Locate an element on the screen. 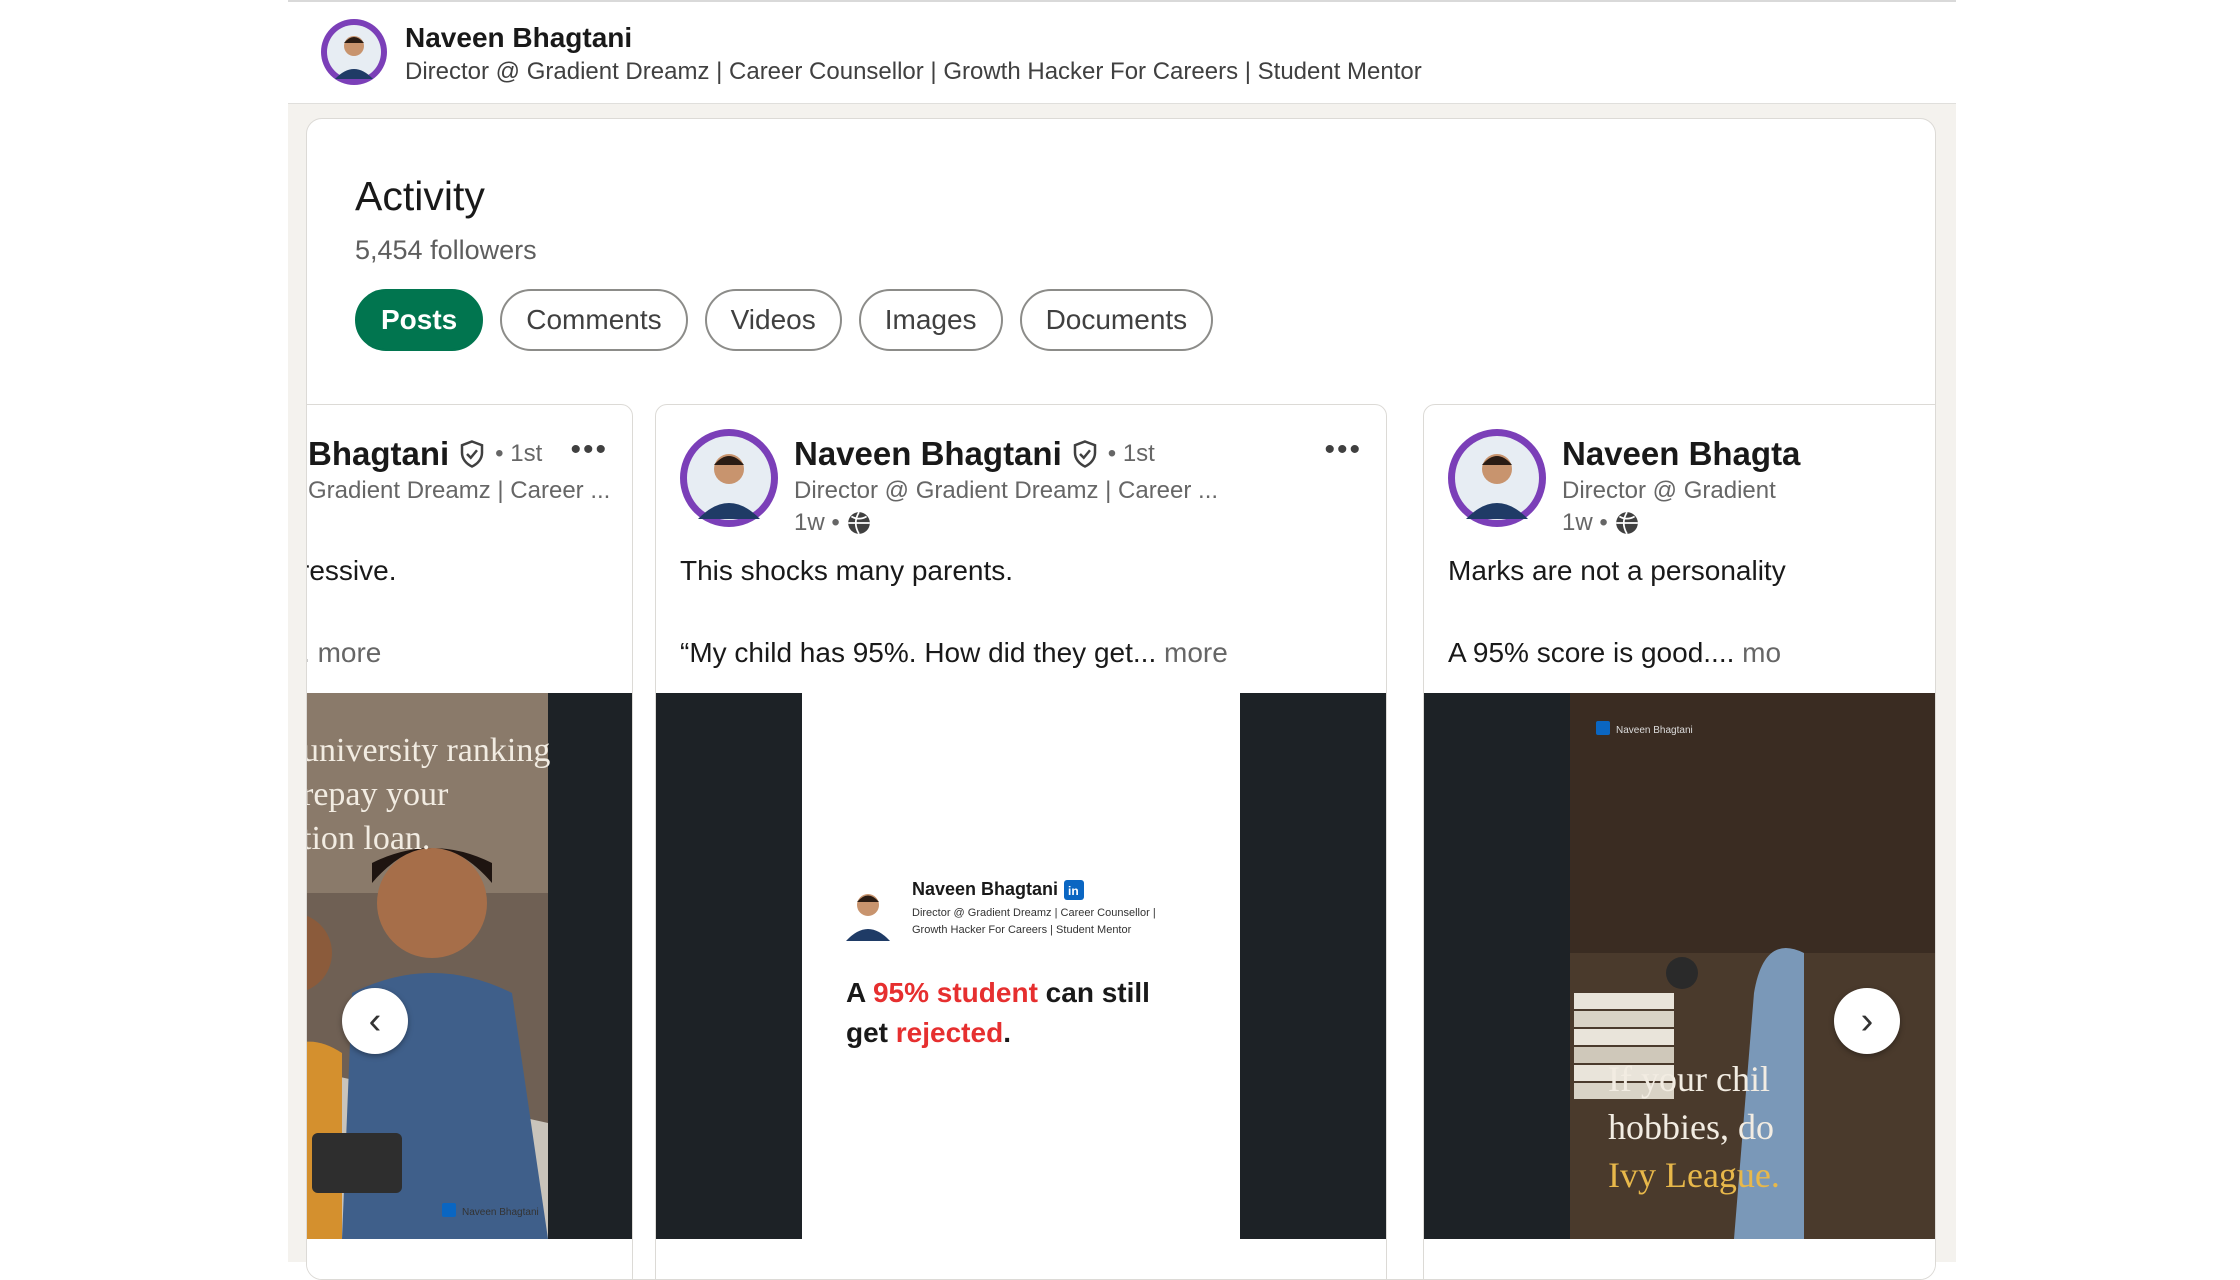 The height and width of the screenshot is (1280, 2240). profile-avatar is located at coordinates (354, 52).